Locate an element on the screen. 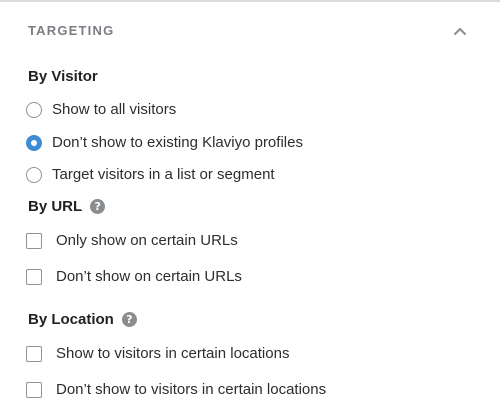  by-location-heading: By Location ? is located at coordinates (82, 319).